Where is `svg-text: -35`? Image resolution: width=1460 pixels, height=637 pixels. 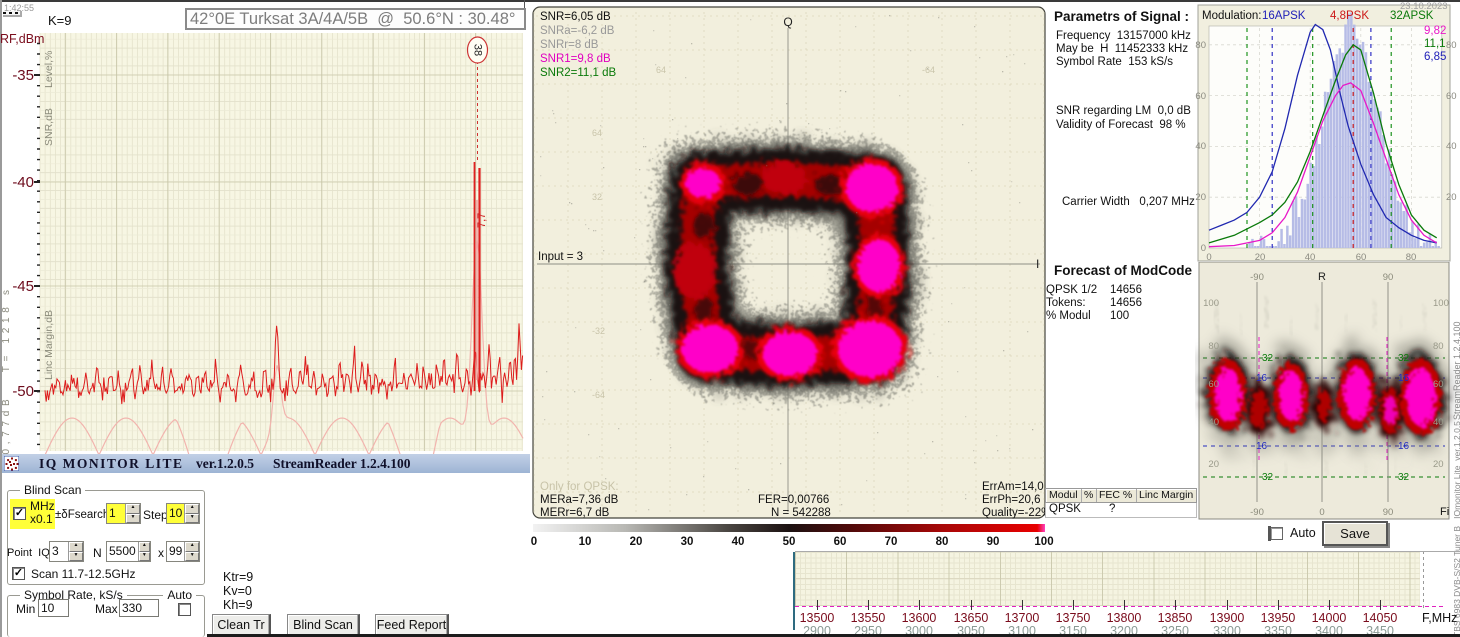 svg-text: -35 is located at coordinates (23, 75).